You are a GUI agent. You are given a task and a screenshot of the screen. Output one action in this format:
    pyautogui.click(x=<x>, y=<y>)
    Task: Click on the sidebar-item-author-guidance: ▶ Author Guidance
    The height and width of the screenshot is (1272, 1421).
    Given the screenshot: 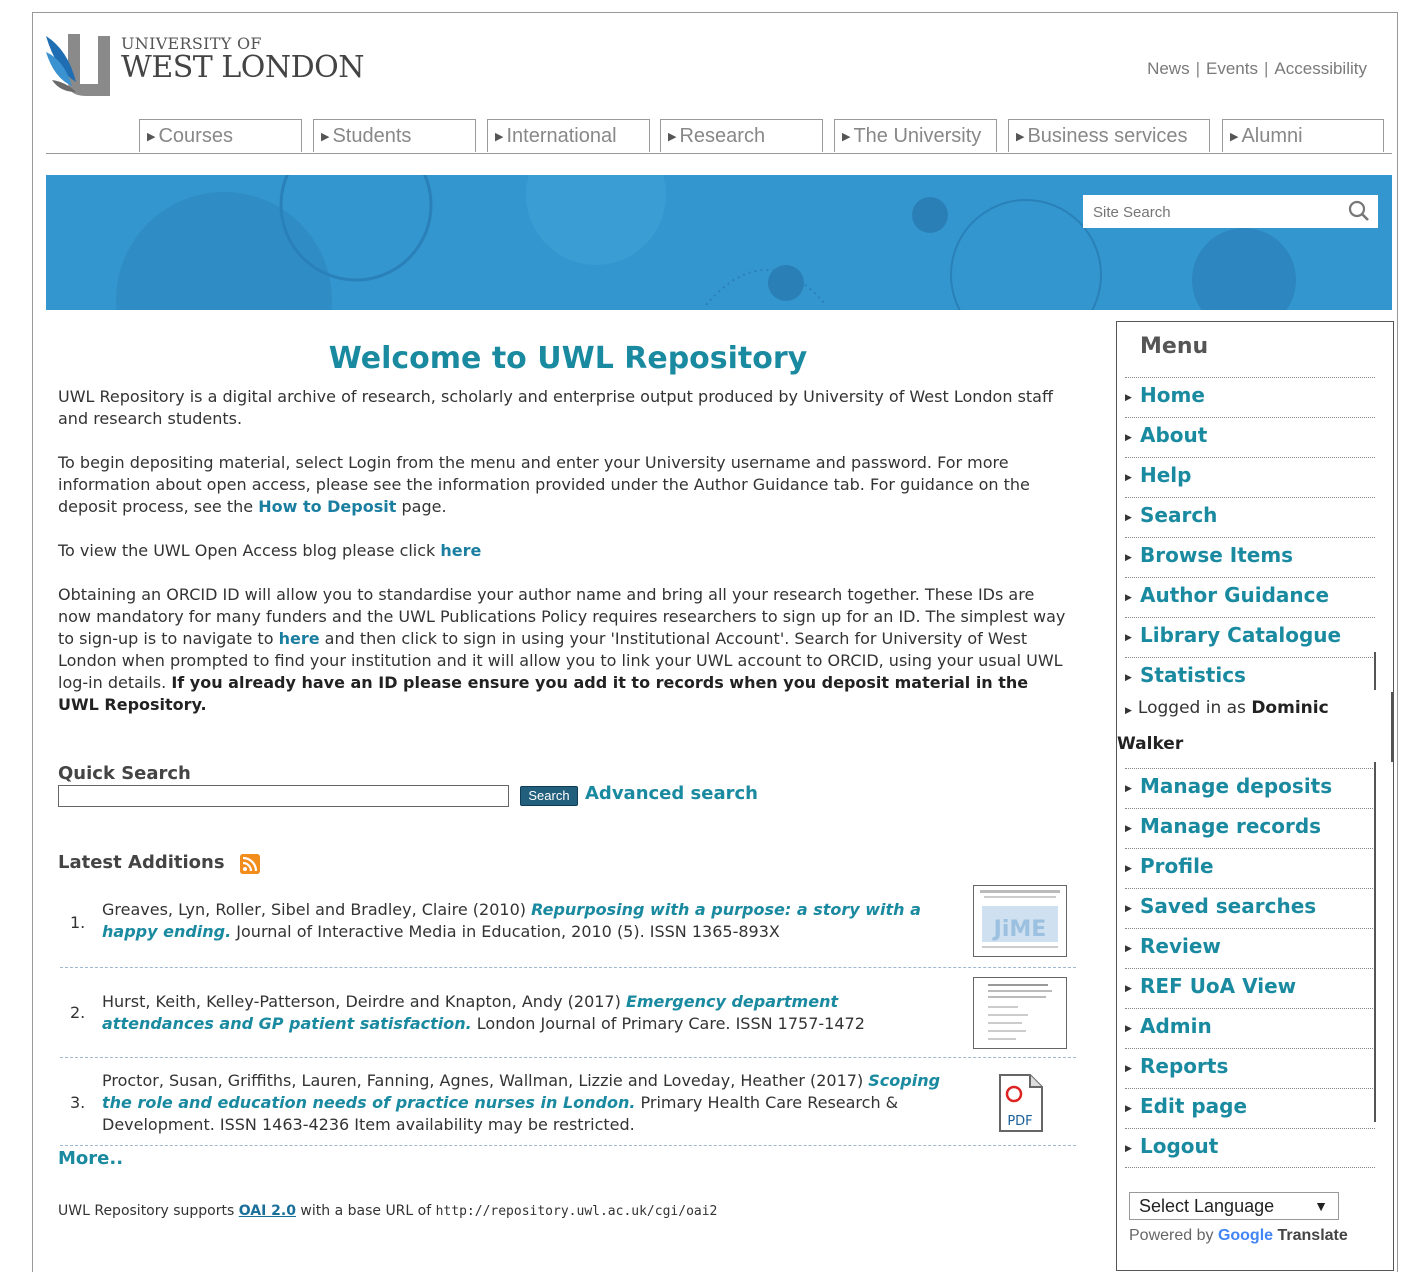 What is the action you would take?
    pyautogui.click(x=1250, y=597)
    